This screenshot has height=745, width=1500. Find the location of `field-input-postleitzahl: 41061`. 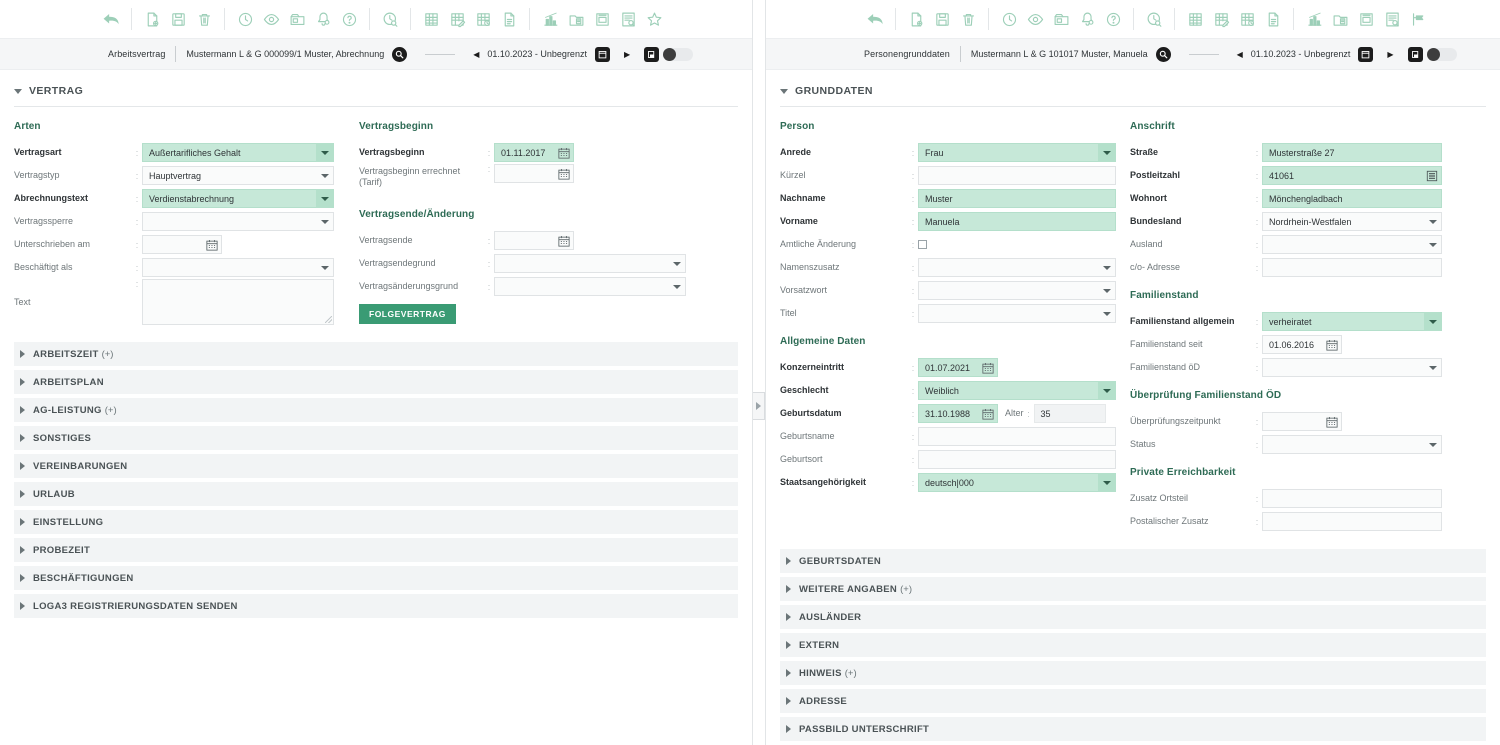

field-input-postleitzahl: 41061 is located at coordinates (1352, 175).